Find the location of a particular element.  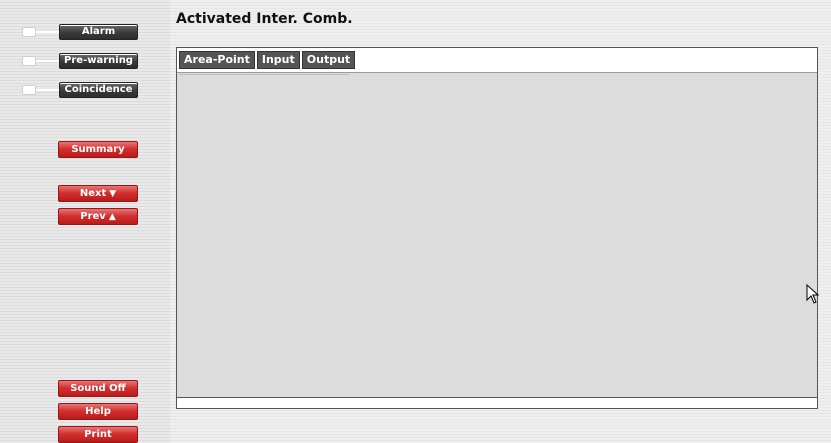

alarm-status-row: Alarm is located at coordinates (81, 32).